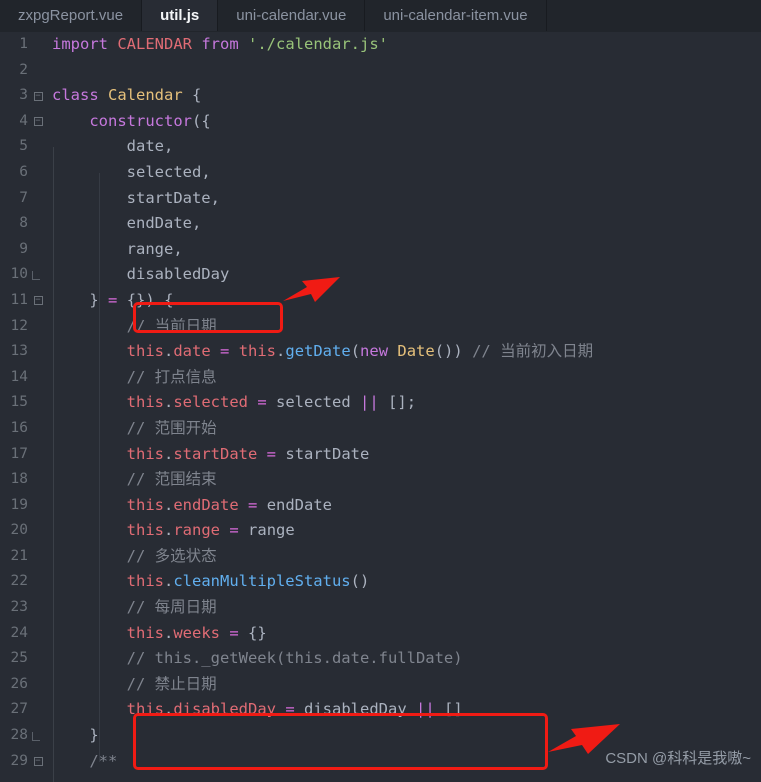 The height and width of the screenshot is (782, 761). Describe the element at coordinates (23, 120) in the screenshot. I see `line-number: 4` at that location.